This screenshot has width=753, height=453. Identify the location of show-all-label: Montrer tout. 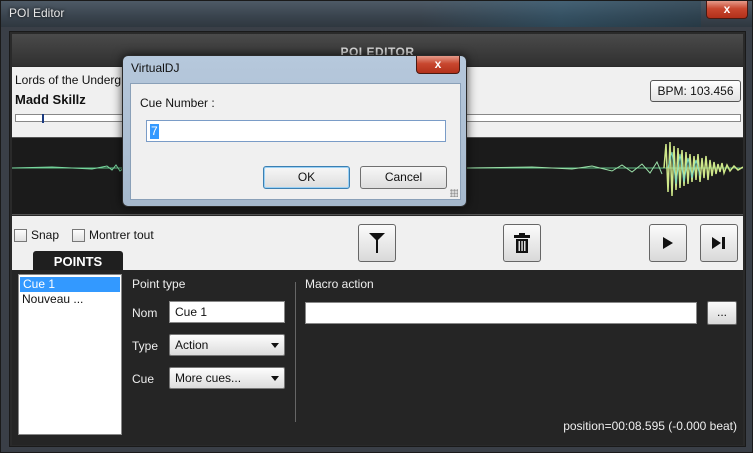
(121, 235).